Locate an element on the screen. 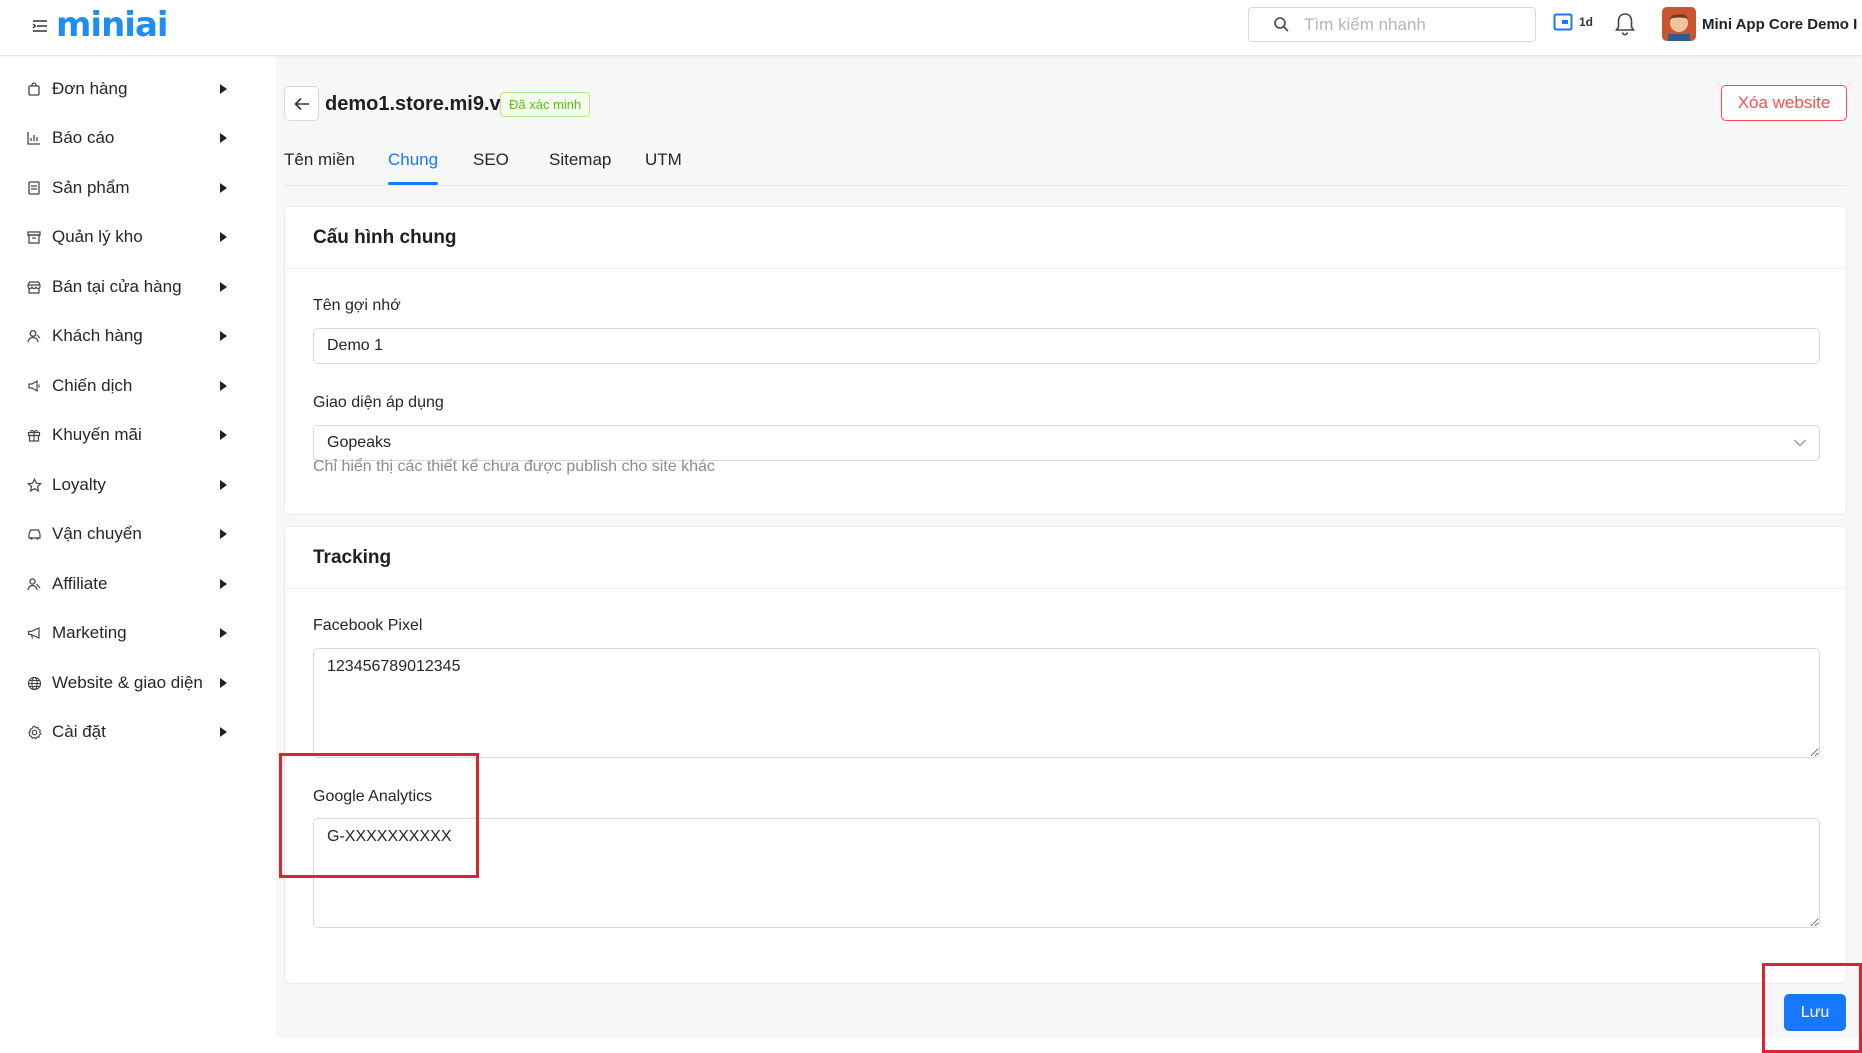  sidebar-item-label: Affiliate is located at coordinates (80, 583).